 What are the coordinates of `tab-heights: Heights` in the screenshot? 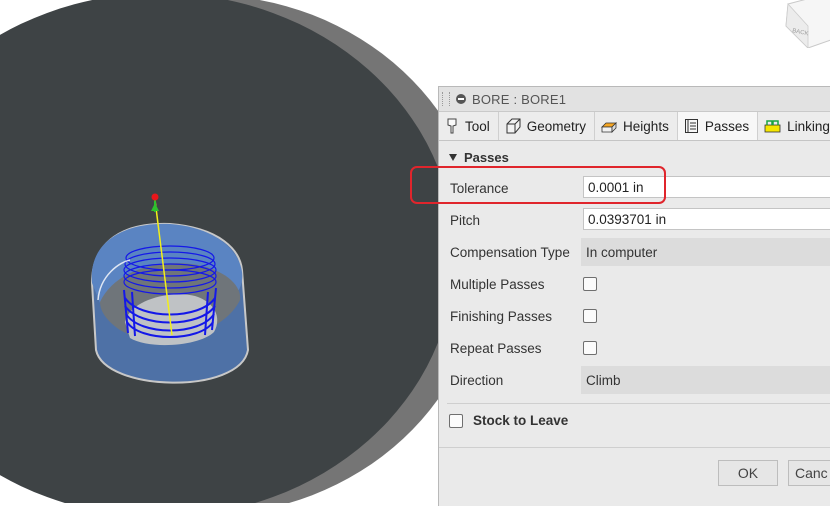 It's located at (636, 126).